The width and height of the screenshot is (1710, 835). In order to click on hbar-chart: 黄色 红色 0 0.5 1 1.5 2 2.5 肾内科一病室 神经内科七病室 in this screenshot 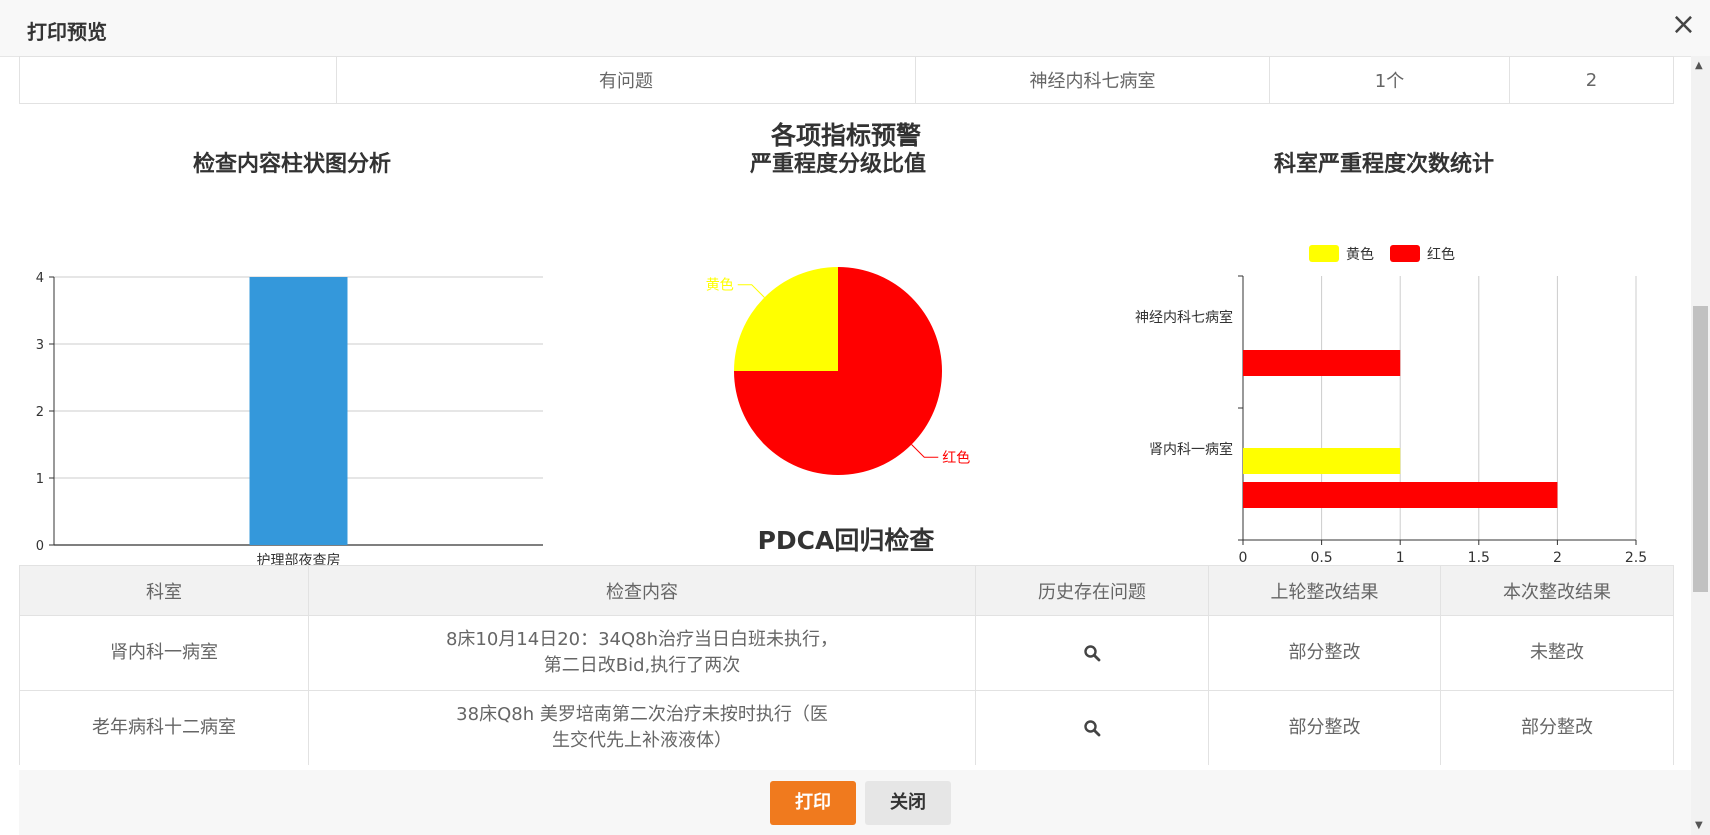, I will do `click(1391, 405)`.